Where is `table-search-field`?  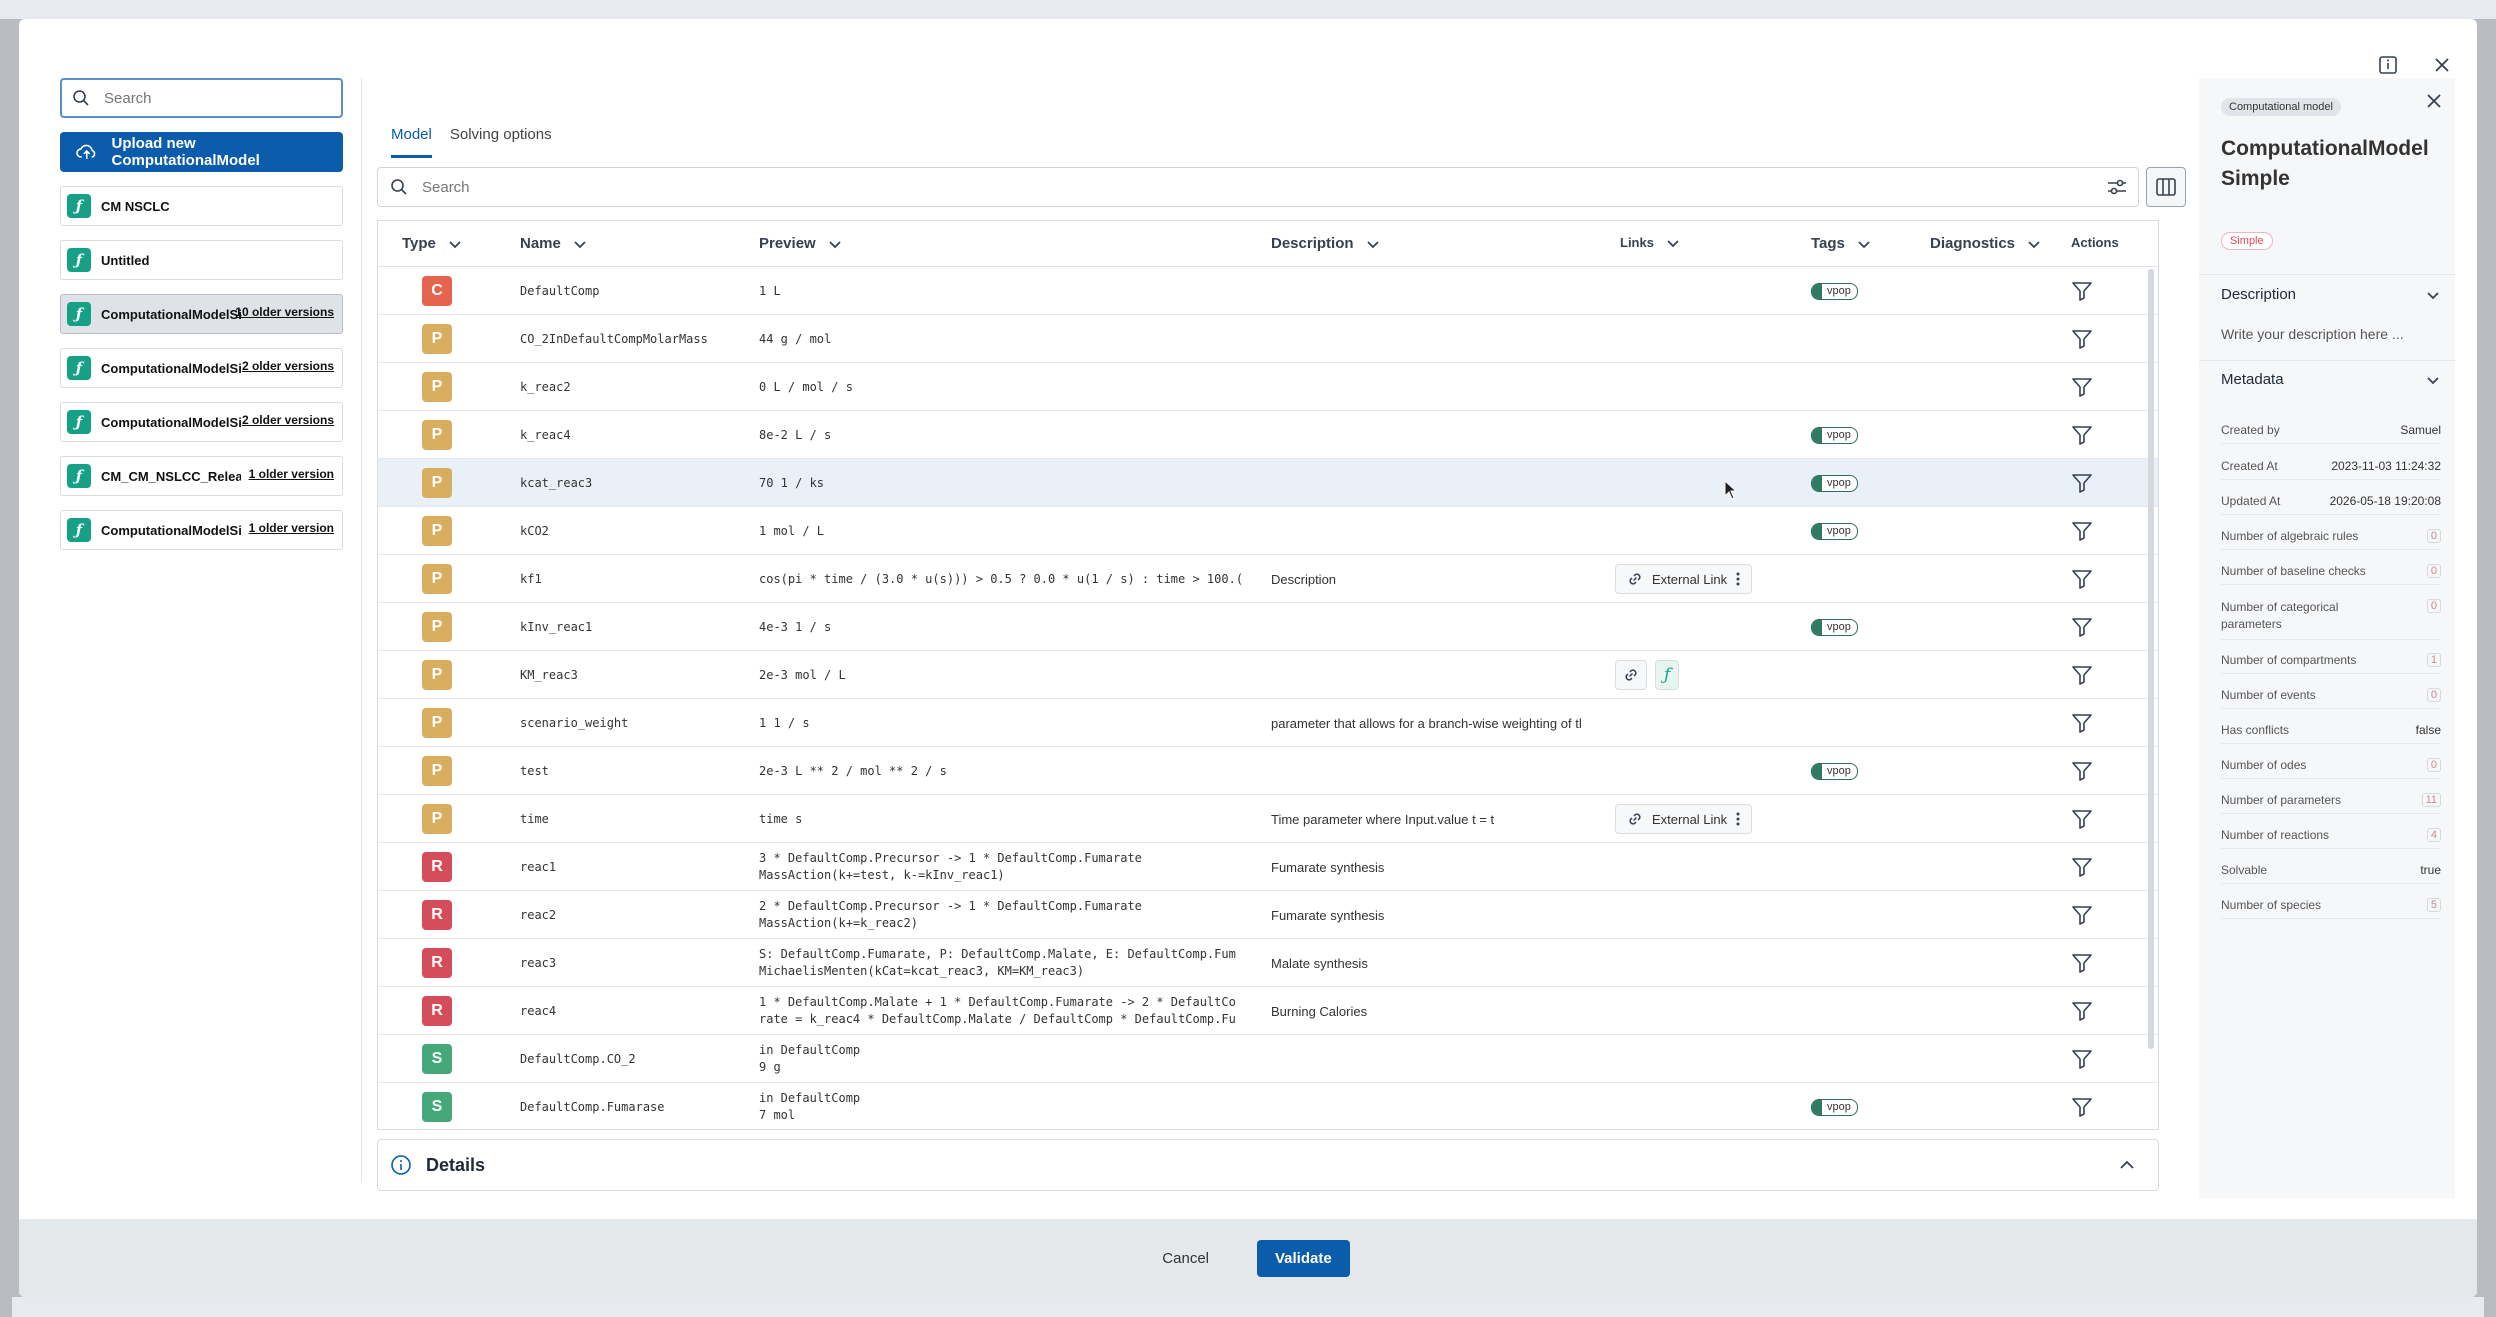 table-search-field is located at coordinates (1258, 187).